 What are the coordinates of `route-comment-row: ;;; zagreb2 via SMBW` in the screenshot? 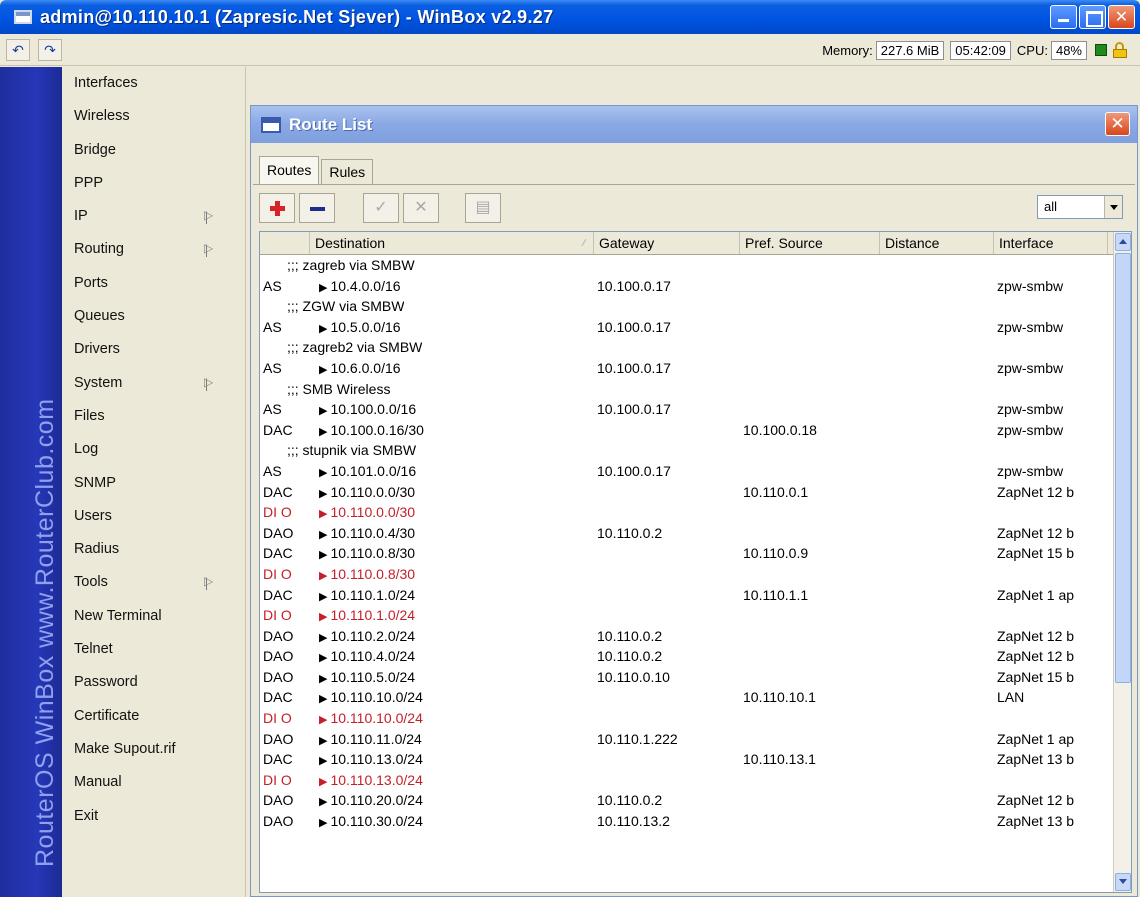 It's located at (695, 347).